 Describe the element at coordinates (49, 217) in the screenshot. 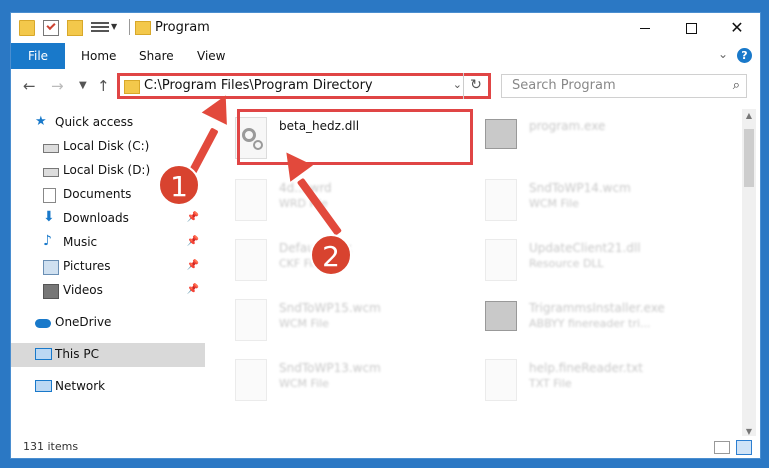

I see `download-icon: ⬇` at that location.